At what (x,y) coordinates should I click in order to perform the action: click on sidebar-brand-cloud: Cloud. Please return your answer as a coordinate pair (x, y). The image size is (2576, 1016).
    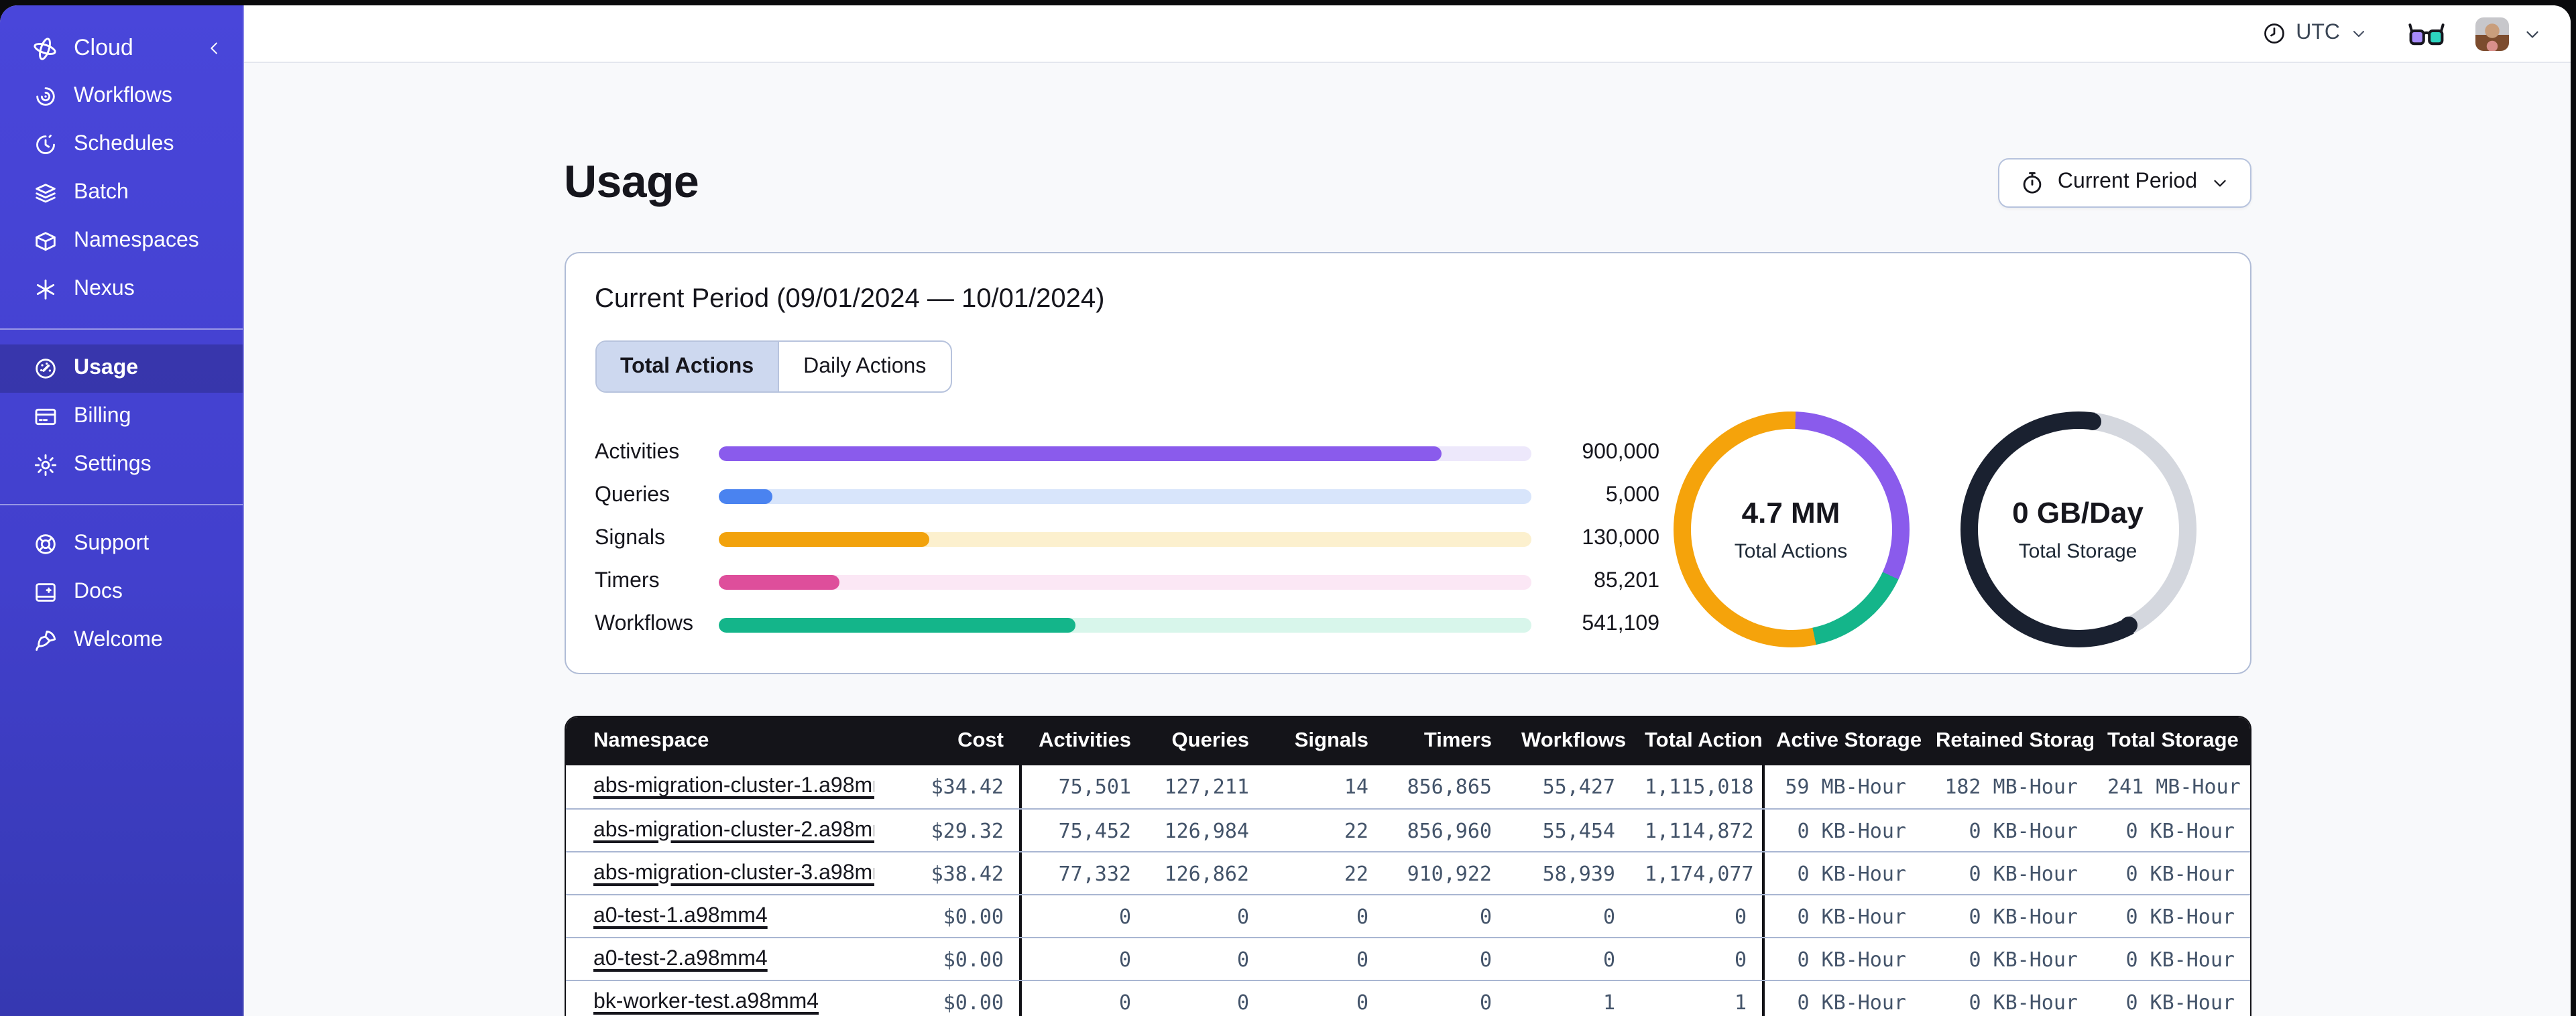
    Looking at the image, I should click on (121, 48).